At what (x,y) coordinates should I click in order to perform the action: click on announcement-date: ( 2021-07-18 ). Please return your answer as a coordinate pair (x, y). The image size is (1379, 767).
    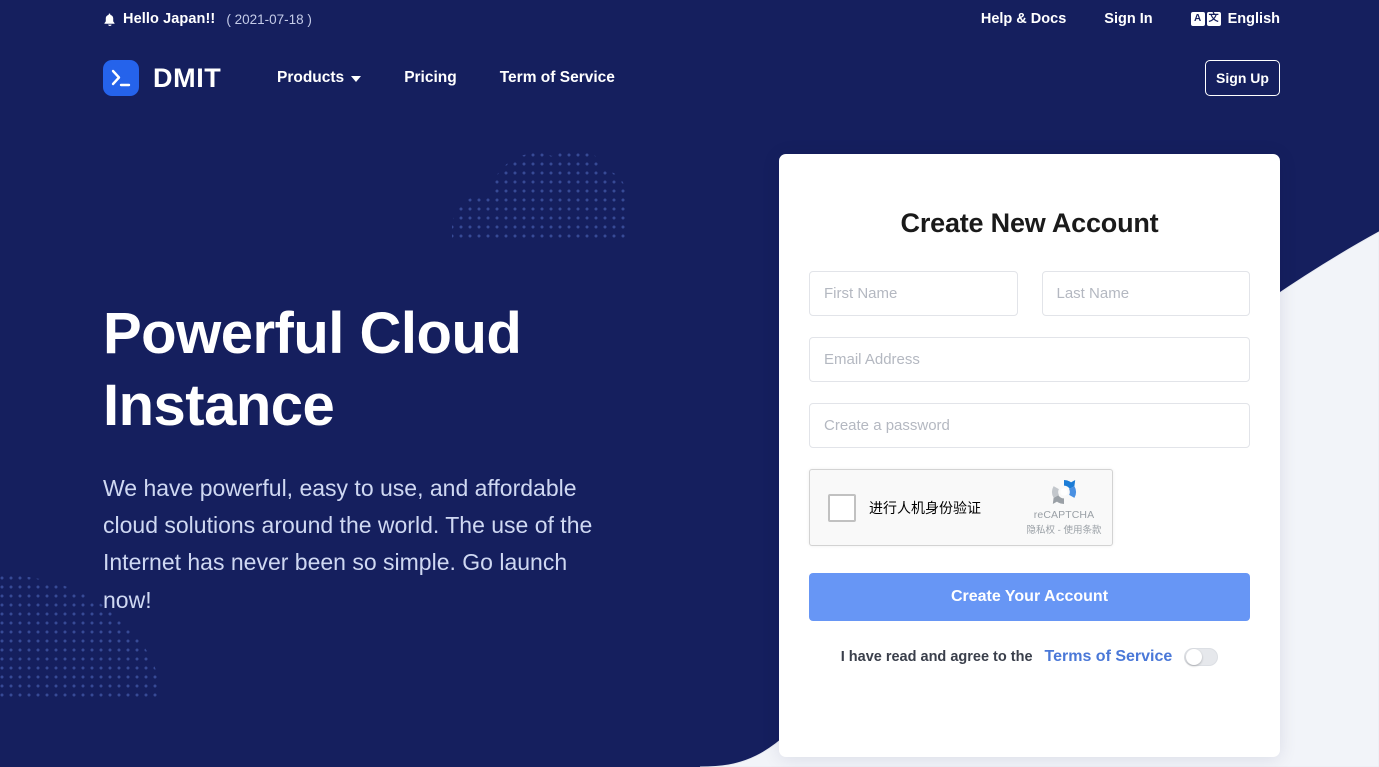
    Looking at the image, I should click on (269, 19).